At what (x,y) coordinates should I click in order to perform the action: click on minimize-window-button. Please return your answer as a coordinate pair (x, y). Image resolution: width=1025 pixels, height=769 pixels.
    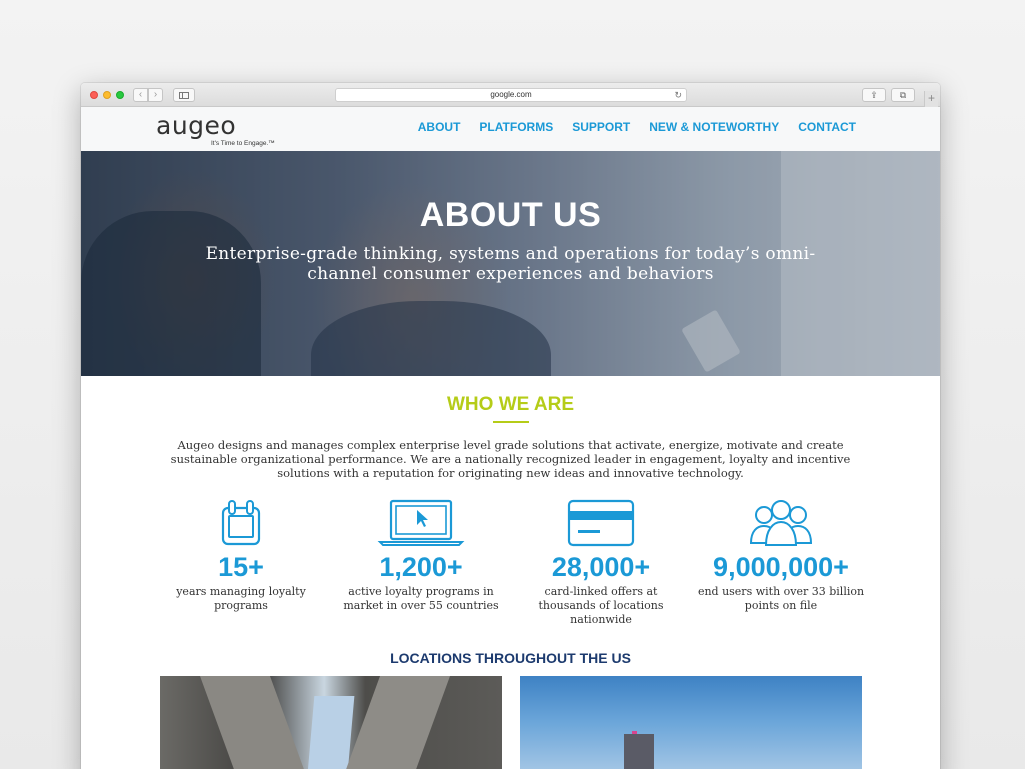
    Looking at the image, I should click on (107, 95).